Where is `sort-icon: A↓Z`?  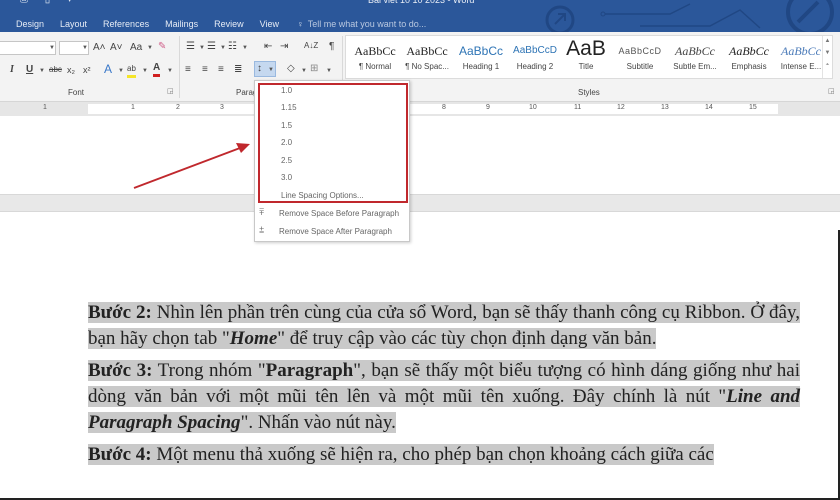
sort-icon: A↓Z is located at coordinates (311, 46).